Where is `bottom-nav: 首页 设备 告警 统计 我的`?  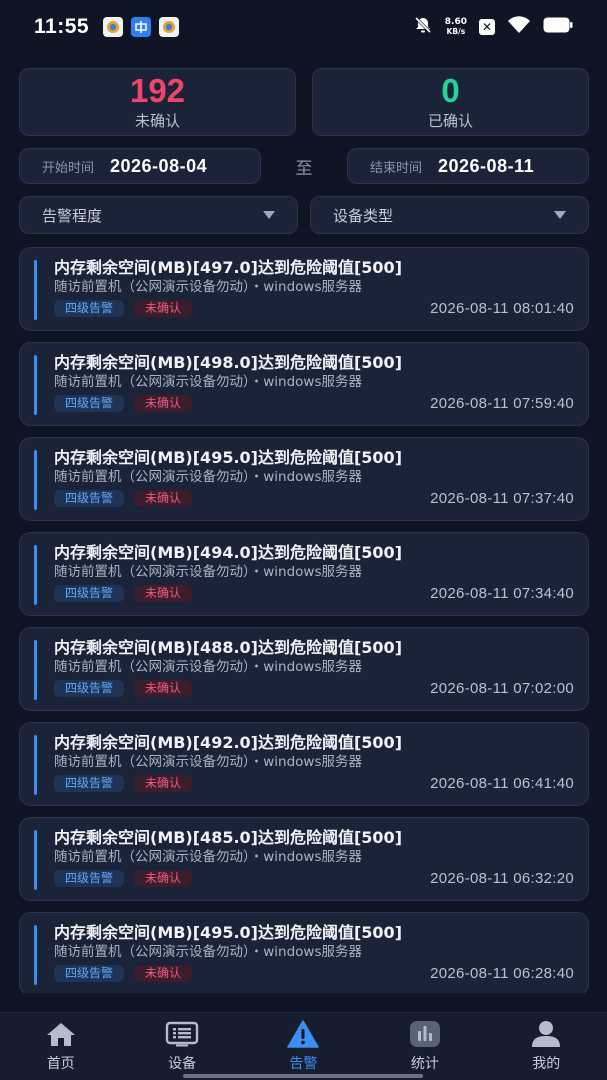 bottom-nav: 首页 设备 告警 统计 我的 is located at coordinates (303, 1046).